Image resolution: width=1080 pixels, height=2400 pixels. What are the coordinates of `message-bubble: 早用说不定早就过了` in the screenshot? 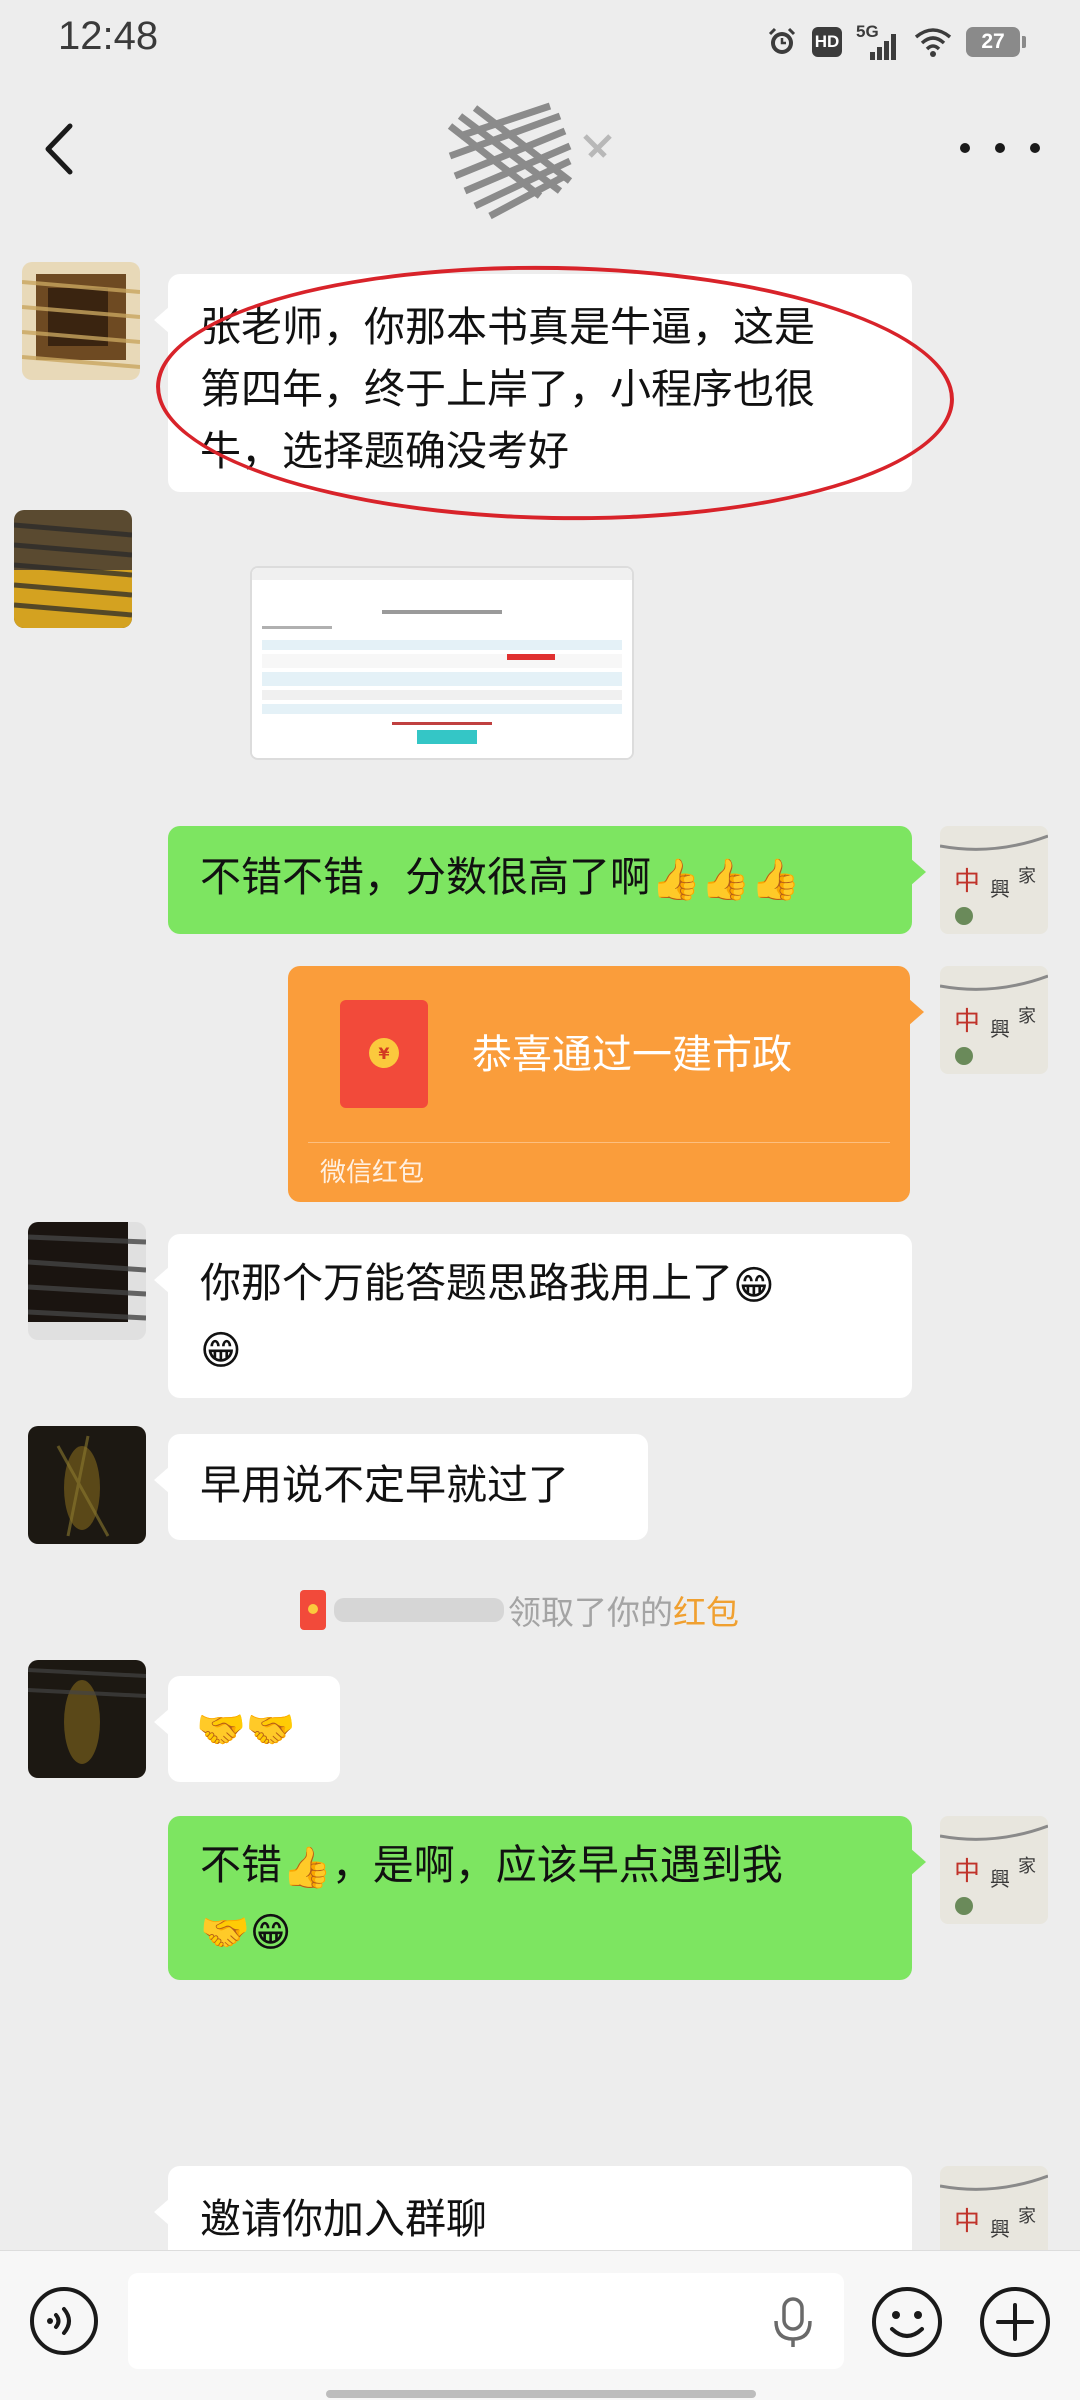 It's located at (401, 1487).